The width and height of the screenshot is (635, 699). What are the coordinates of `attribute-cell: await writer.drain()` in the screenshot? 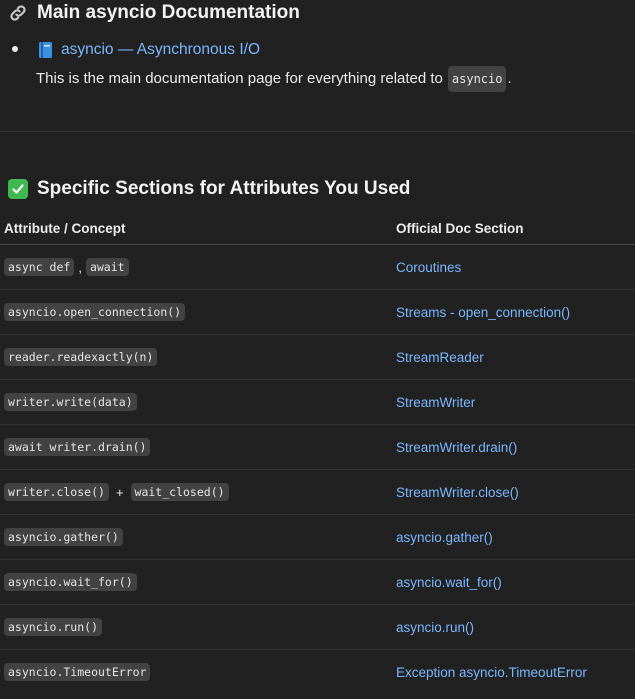 It's located at (77, 447).